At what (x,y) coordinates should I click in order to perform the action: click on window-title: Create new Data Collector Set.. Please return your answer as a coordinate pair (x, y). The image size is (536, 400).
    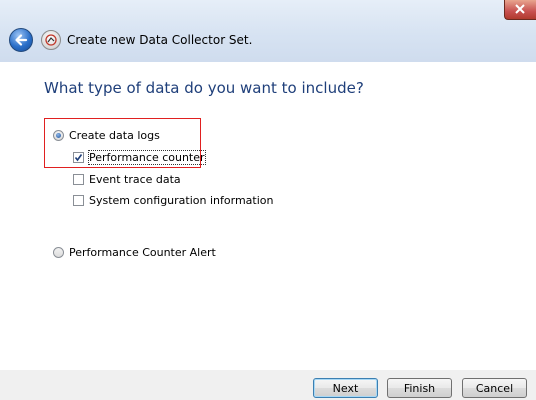
    Looking at the image, I should click on (160, 40).